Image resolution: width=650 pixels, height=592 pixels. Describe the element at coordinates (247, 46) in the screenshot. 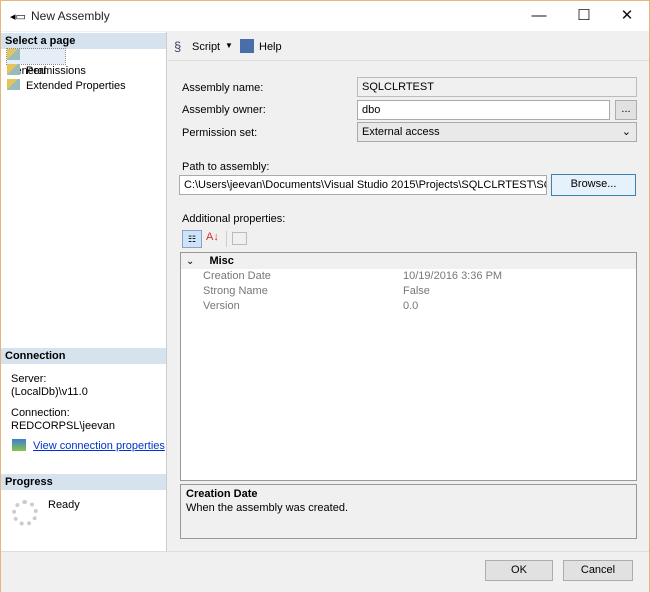

I see `help-icon` at that location.